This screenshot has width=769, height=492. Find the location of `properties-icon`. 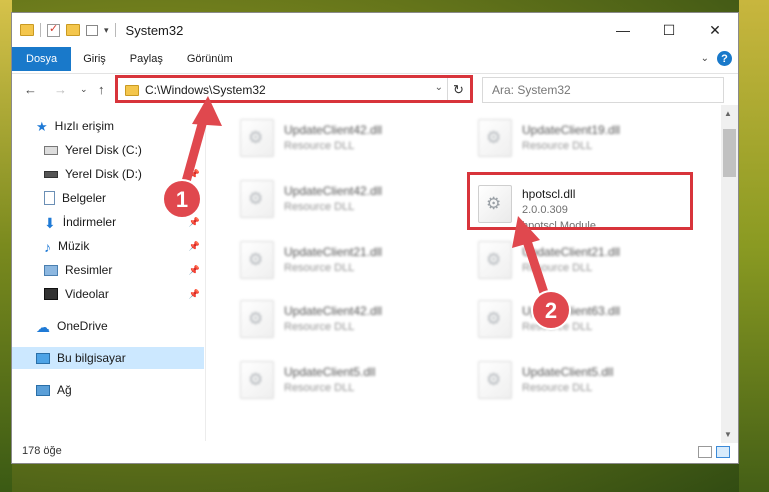

properties-icon is located at coordinates (53, 29).